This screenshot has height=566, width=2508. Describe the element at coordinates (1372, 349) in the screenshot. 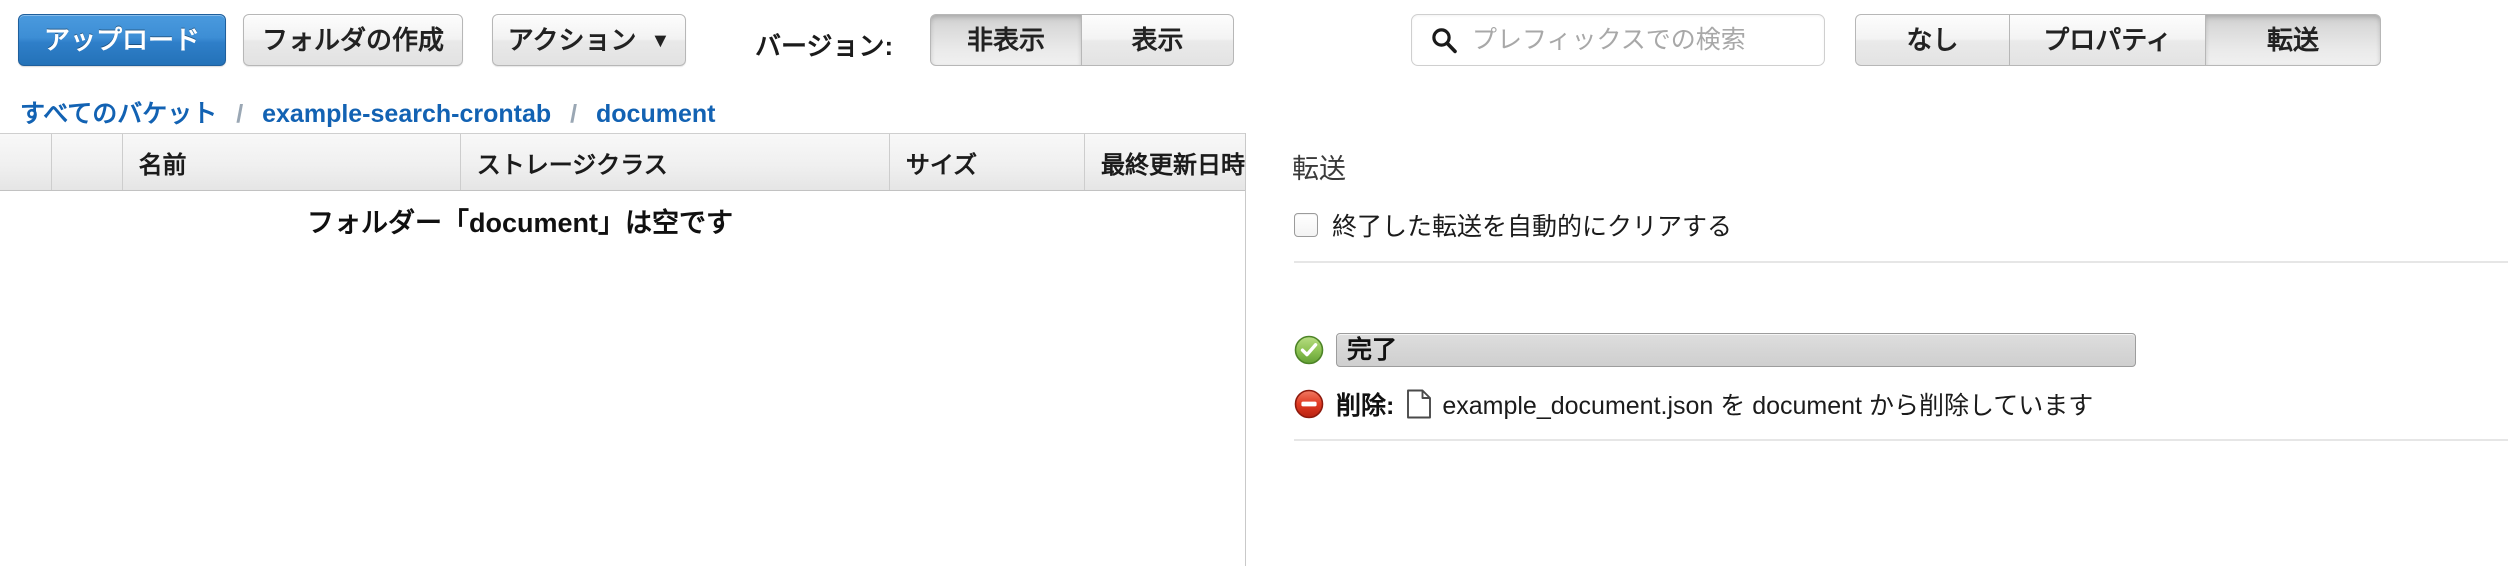

I see `transfer-progress-label: 完了` at that location.